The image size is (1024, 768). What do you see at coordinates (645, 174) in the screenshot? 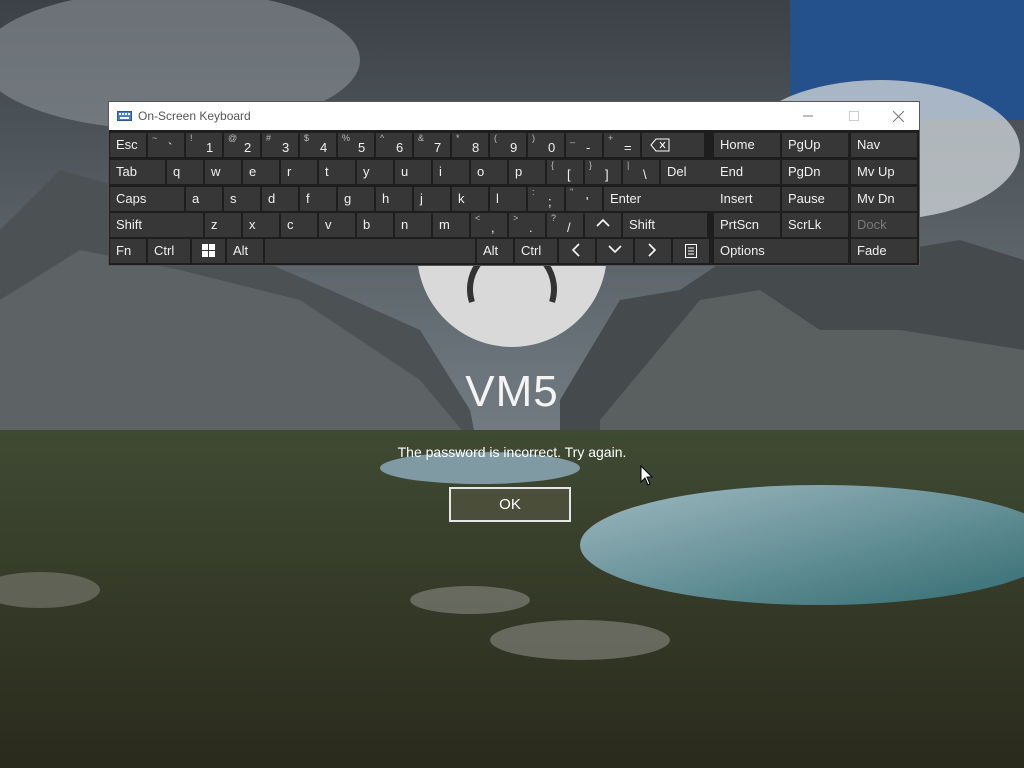
I see `key-main-label: \` at bounding box center [645, 174].